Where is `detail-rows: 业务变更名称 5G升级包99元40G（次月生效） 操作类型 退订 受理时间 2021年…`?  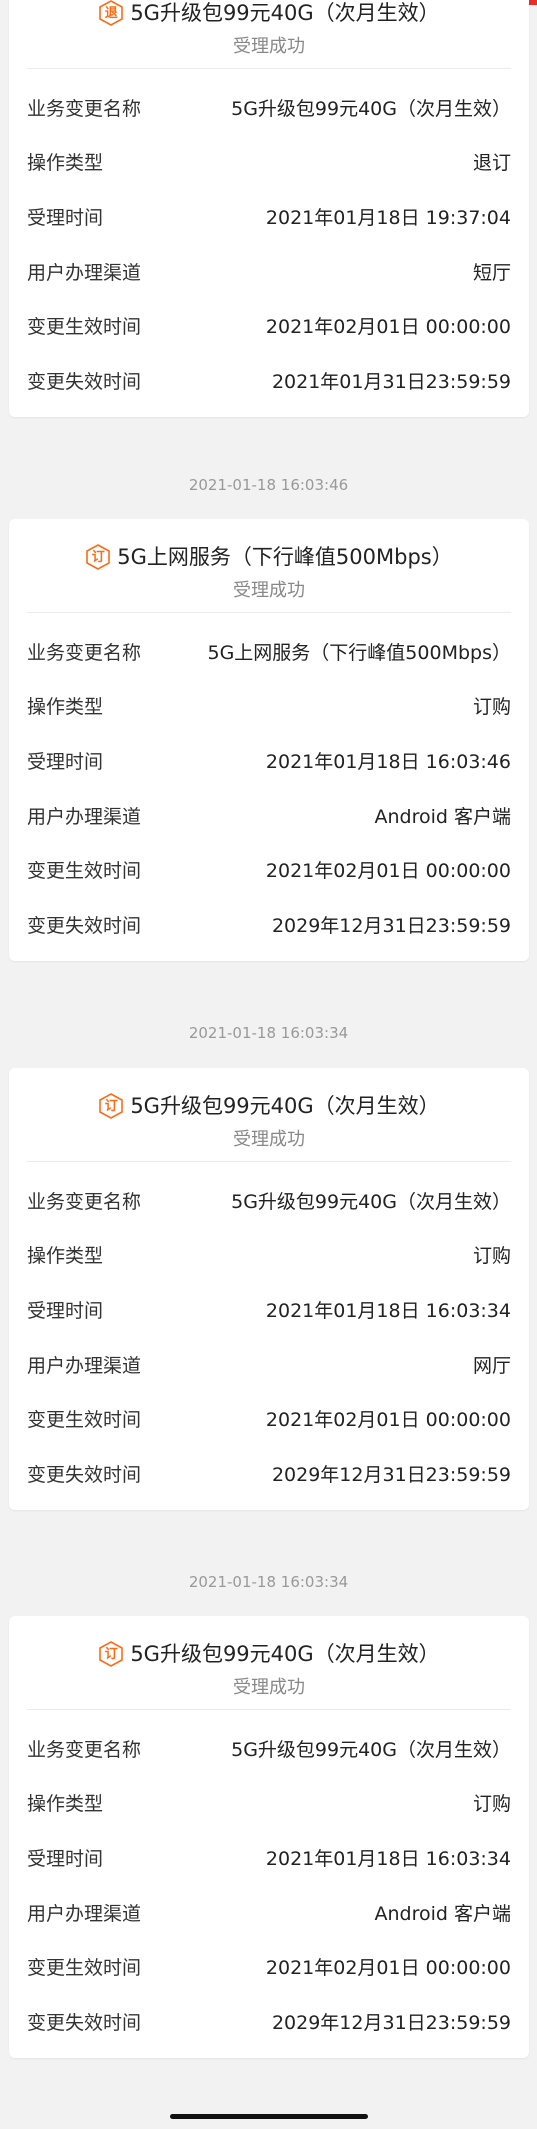 detail-rows: 业务变更名称 5G升级包99元40G（次月生效） 操作类型 退订 受理时间 2021年… is located at coordinates (269, 243).